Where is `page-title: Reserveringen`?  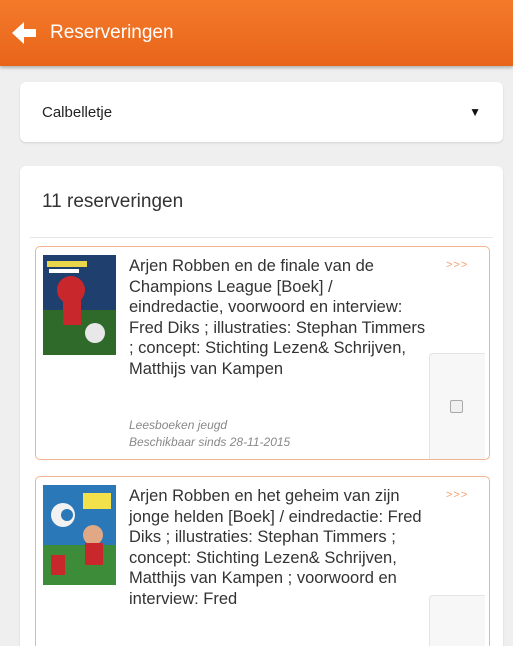
page-title: Reserveringen is located at coordinates (112, 32).